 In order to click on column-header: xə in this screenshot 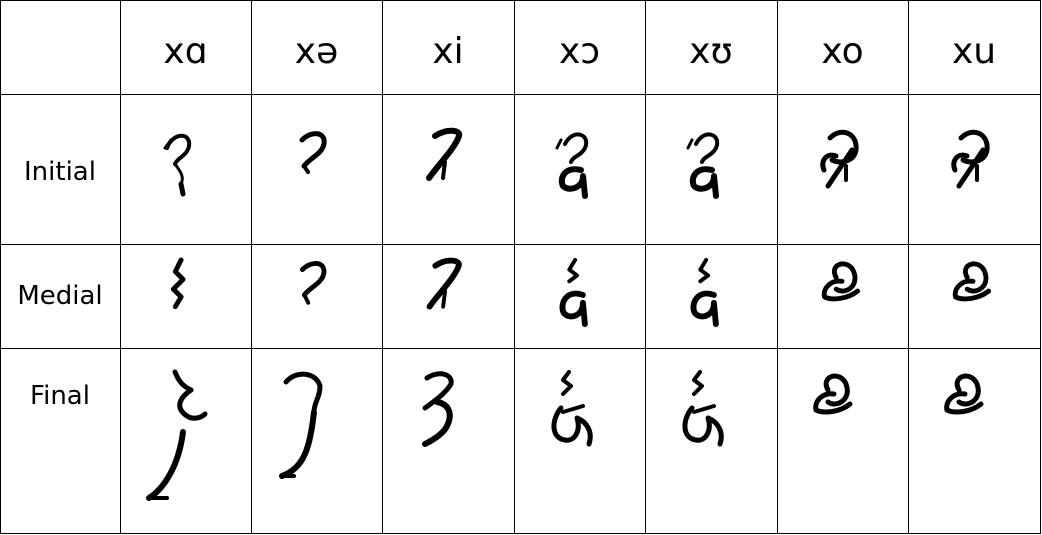, I will do `click(316, 51)`.